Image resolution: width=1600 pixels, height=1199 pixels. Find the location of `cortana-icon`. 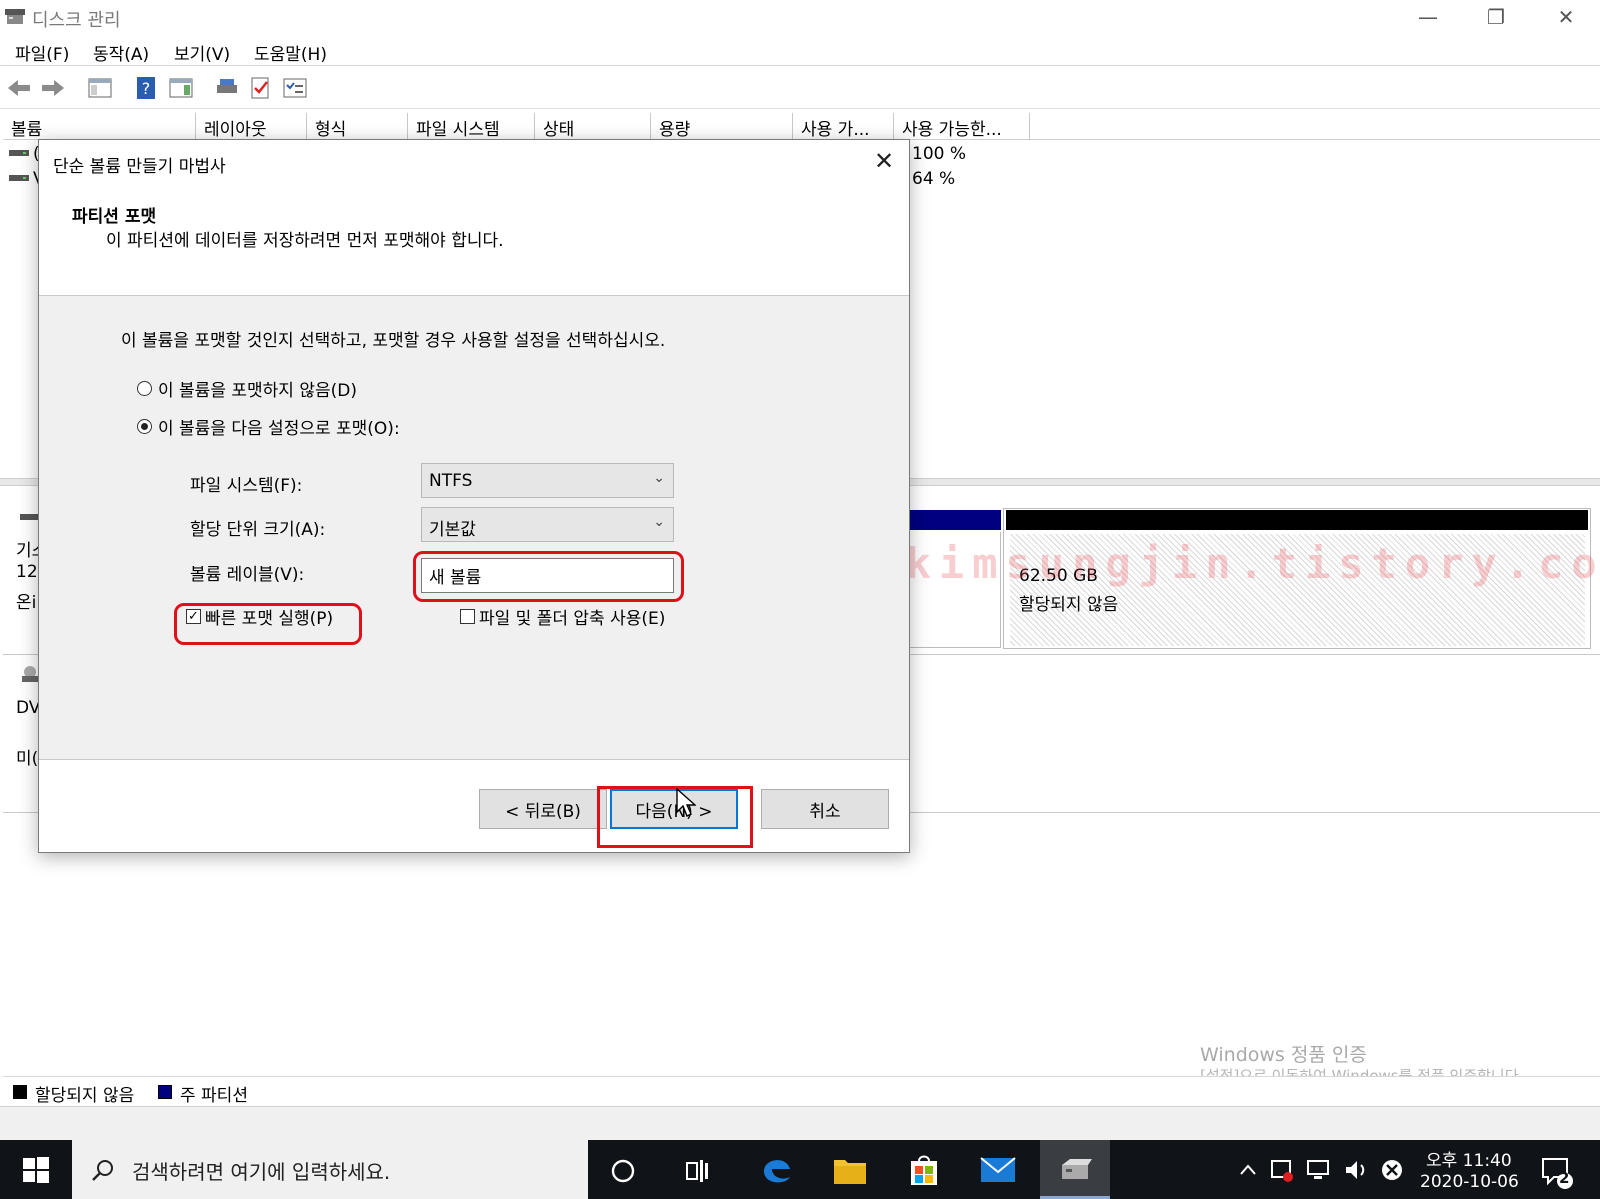

cortana-icon is located at coordinates (623, 1171).